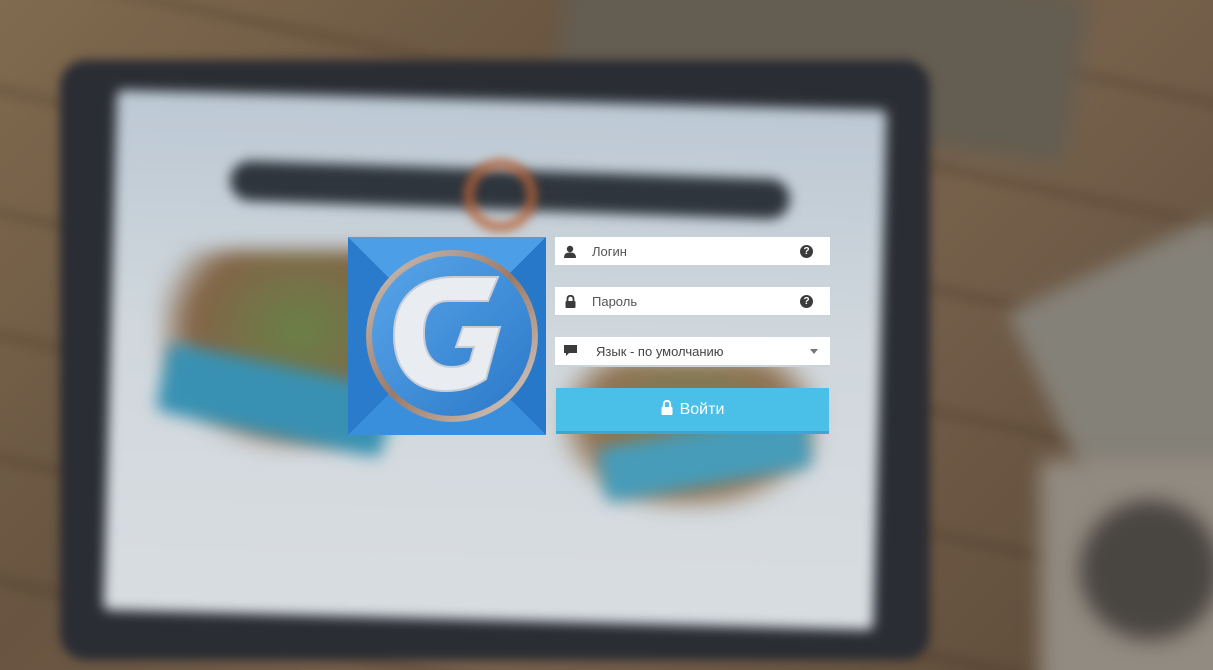 This screenshot has height=670, width=1213. Describe the element at coordinates (702, 409) in the screenshot. I see `login-button-label: Войти` at that location.